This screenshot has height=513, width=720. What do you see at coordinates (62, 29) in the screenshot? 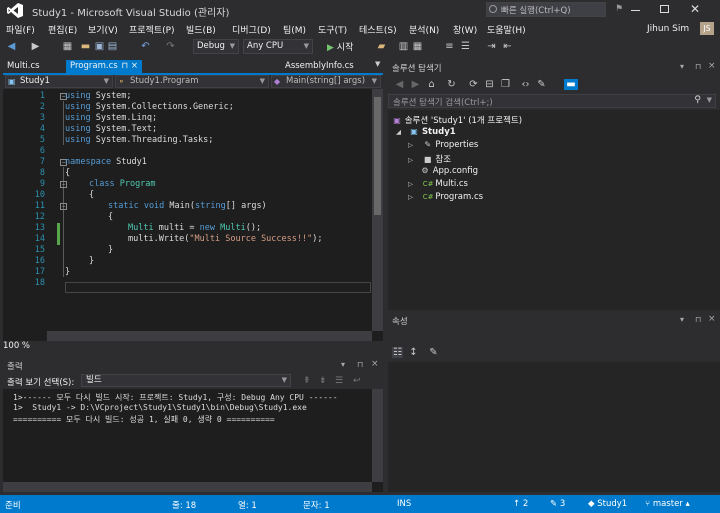
I see `menu-edit: 편집(E)` at bounding box center [62, 29].